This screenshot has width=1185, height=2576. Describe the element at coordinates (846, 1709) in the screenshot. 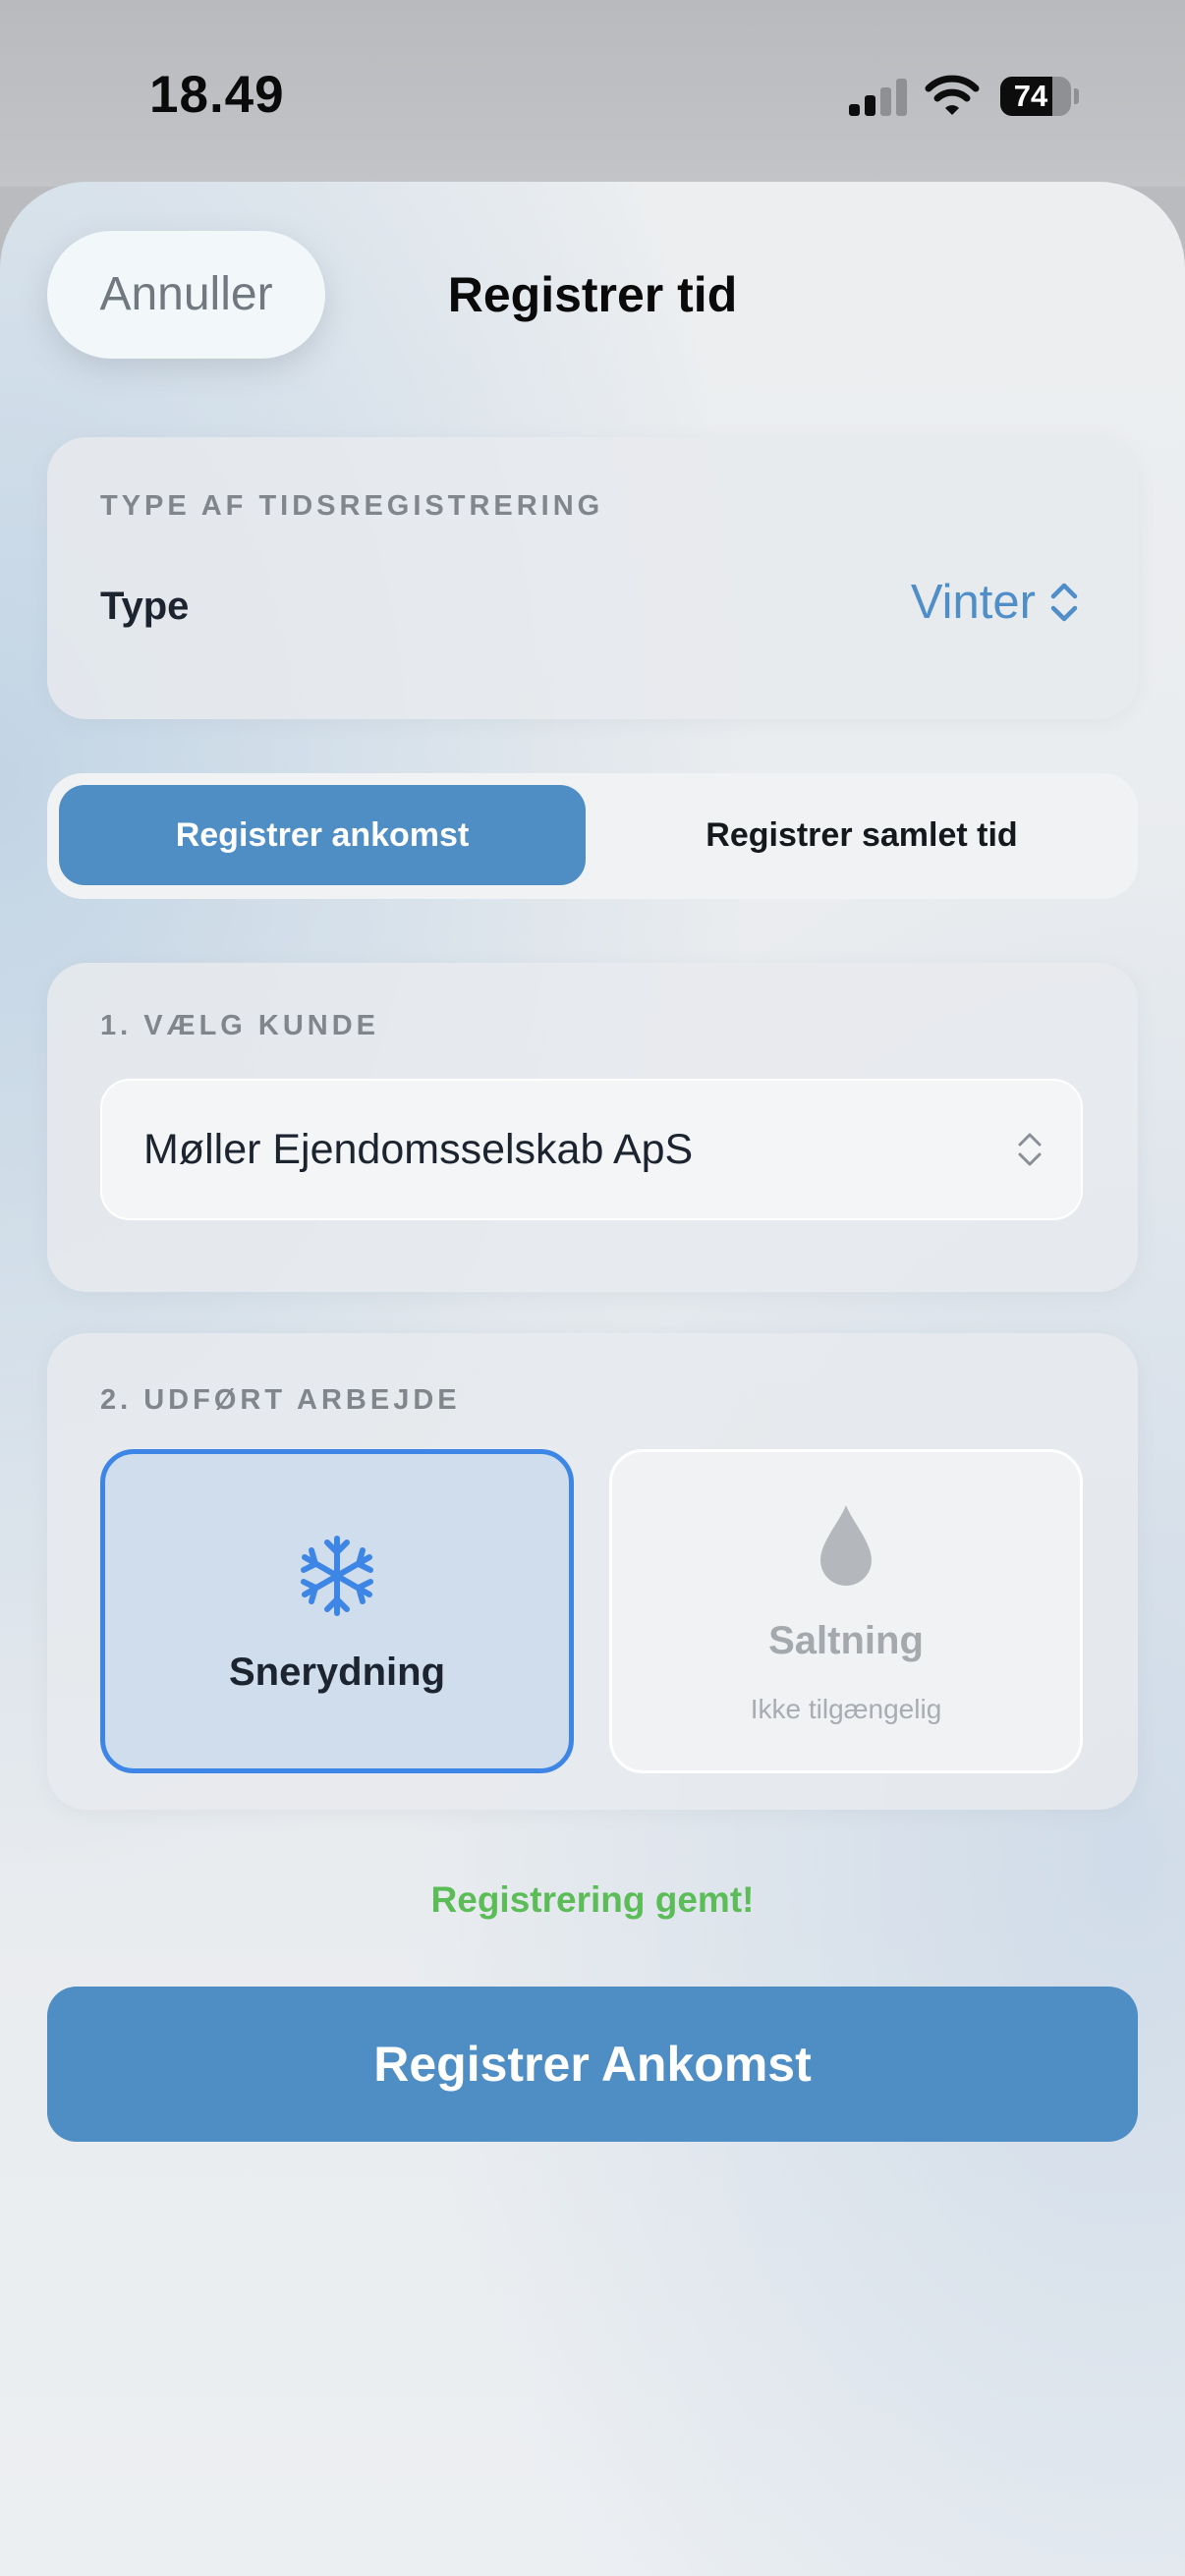

I see `work-option-subtitle: Ikke tilgængelig` at that location.